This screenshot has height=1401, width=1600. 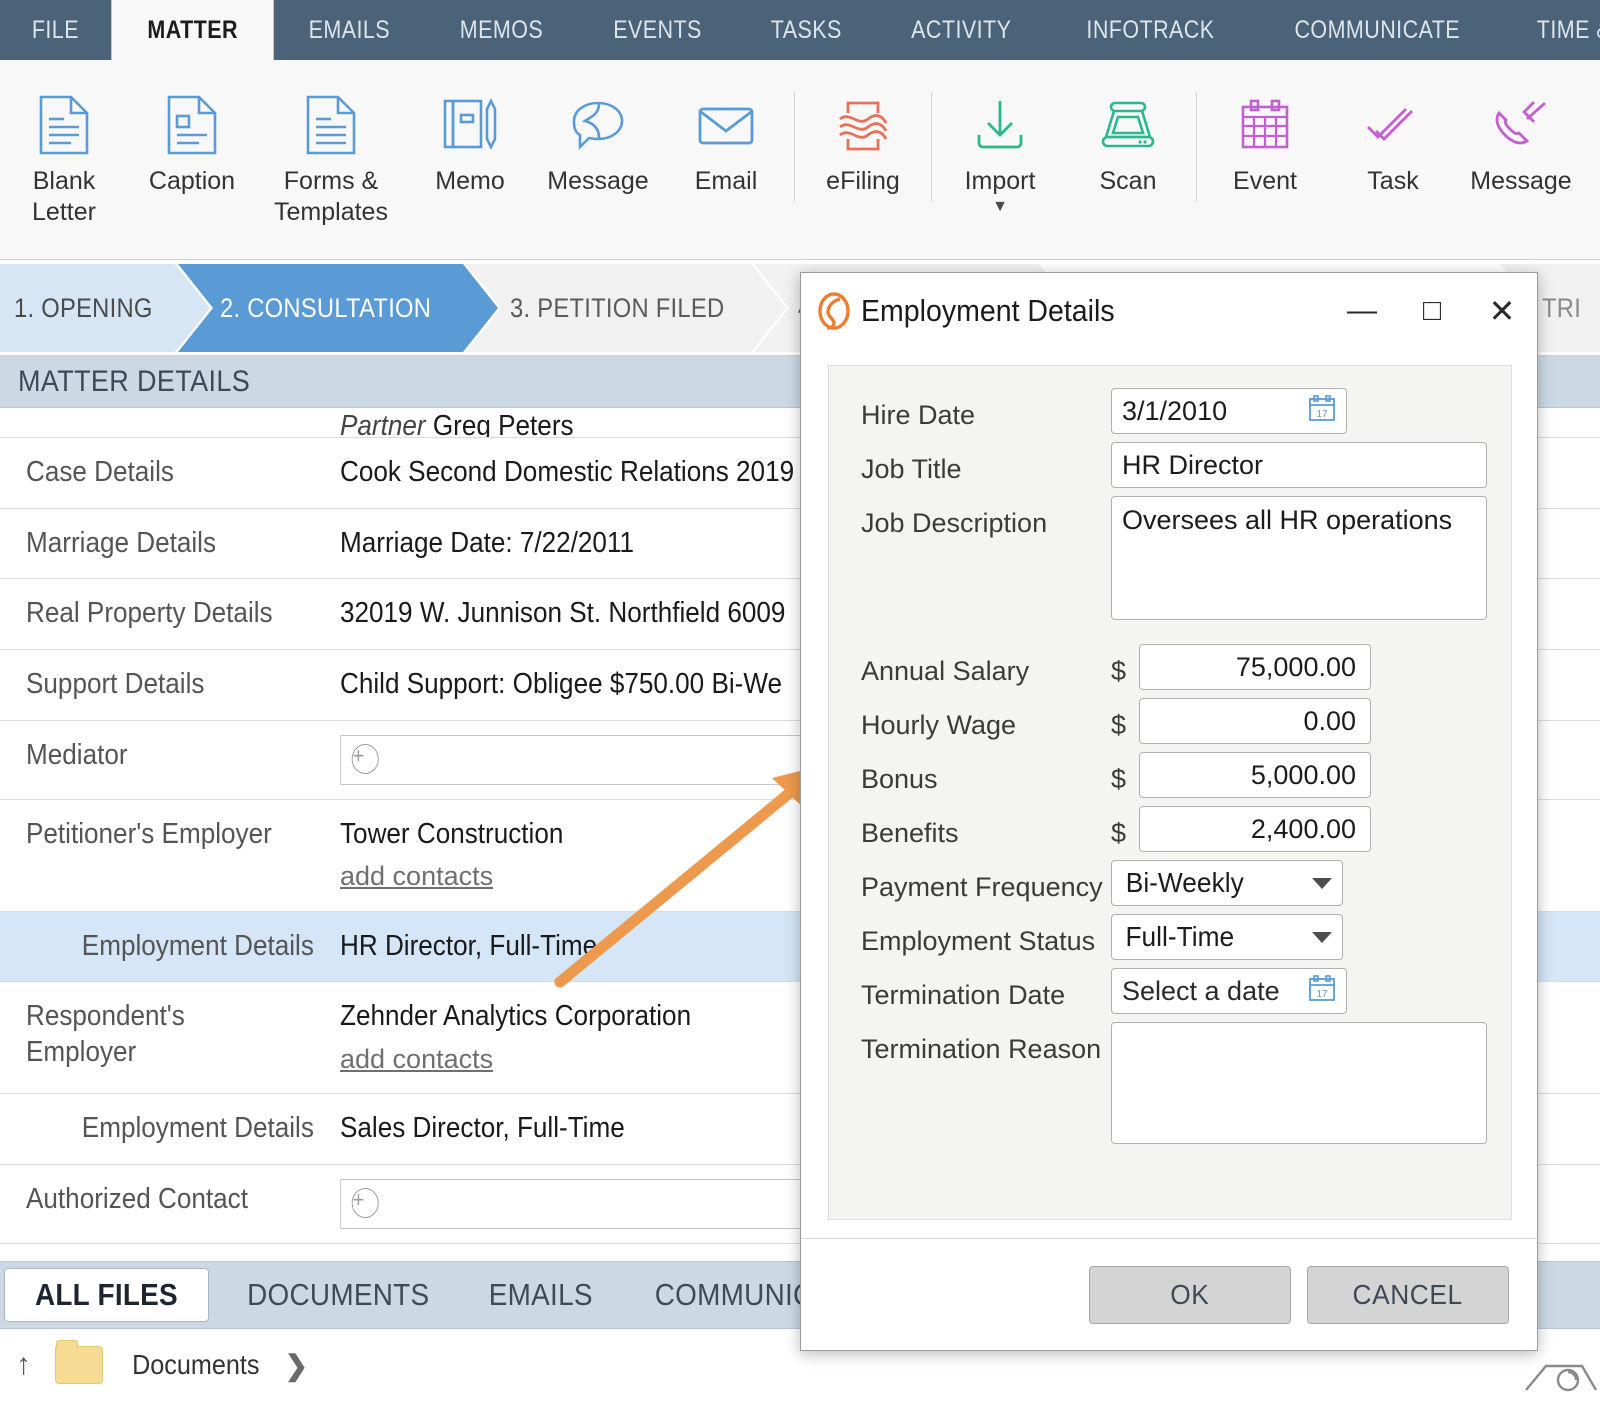 What do you see at coordinates (1432, 311) in the screenshot?
I see `maximize-icon: □` at bounding box center [1432, 311].